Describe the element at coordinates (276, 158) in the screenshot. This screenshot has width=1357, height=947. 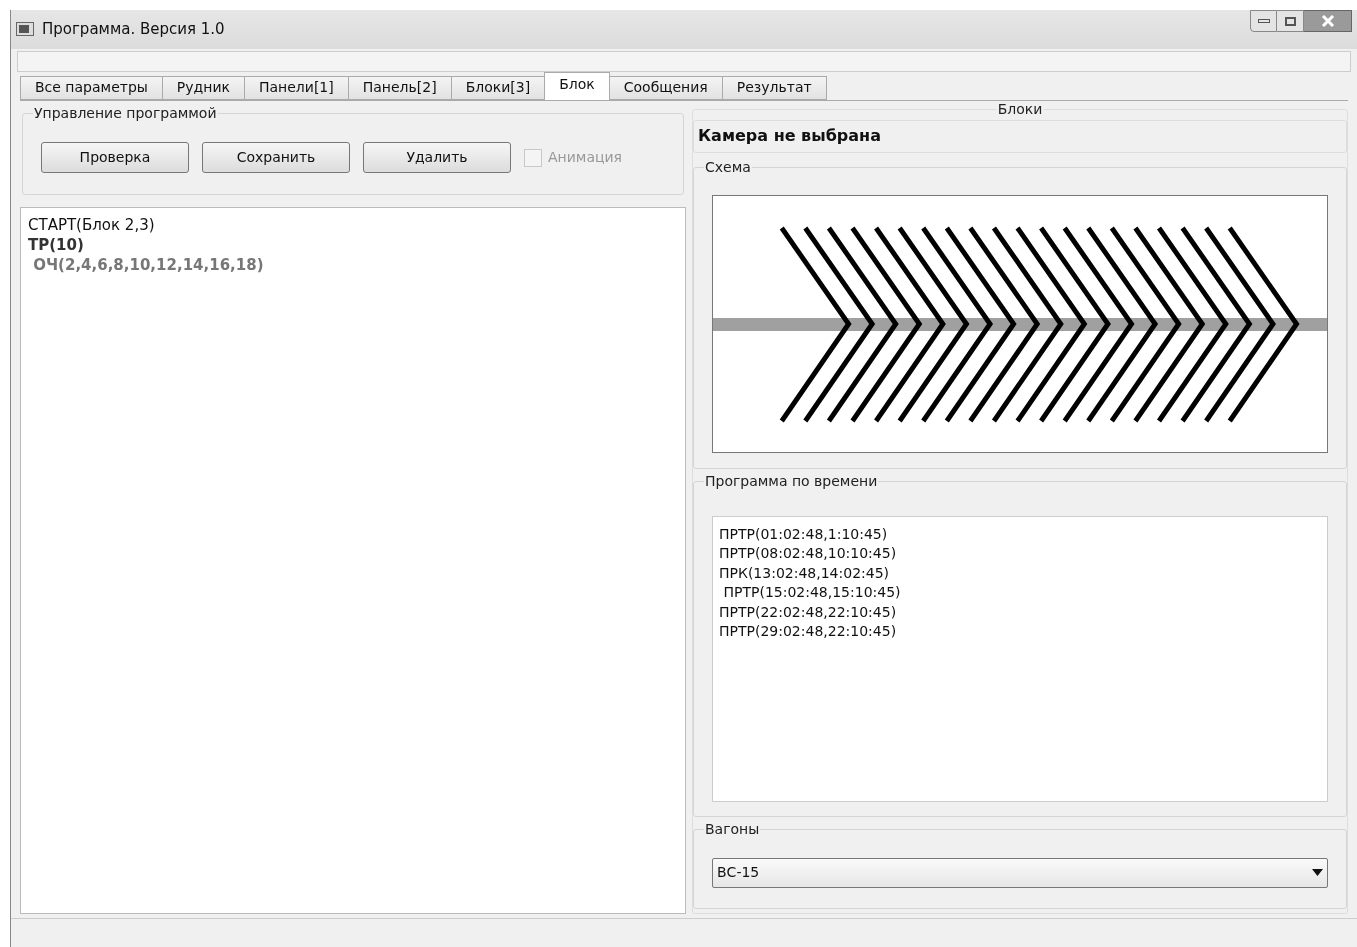
I see `action-button: Сохранить` at that location.